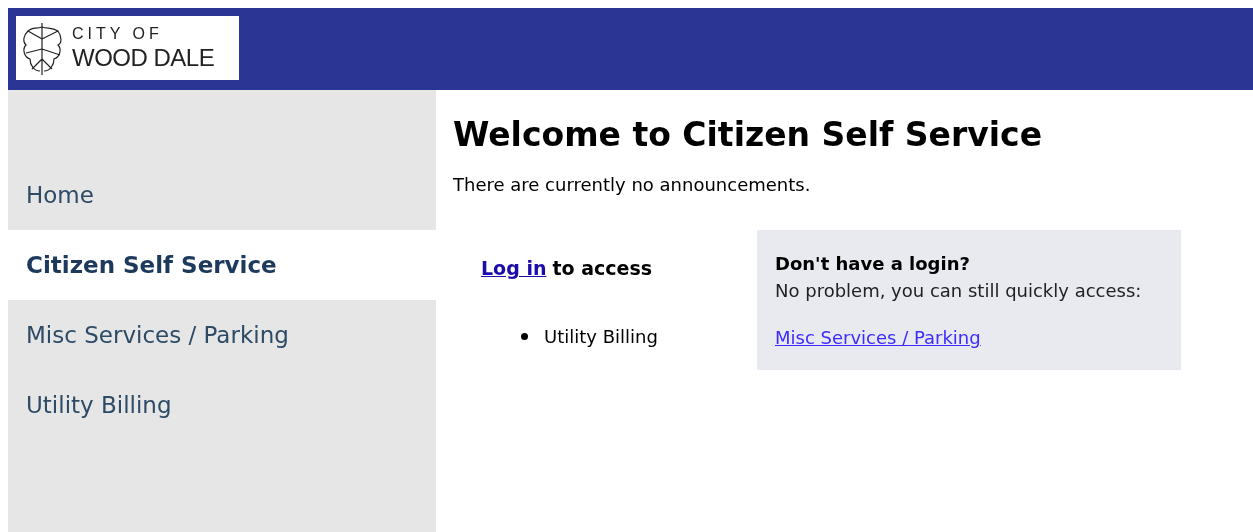 The width and height of the screenshot is (1253, 532). I want to click on panel-text: No problem, you can still quickly access:, so click(959, 291).